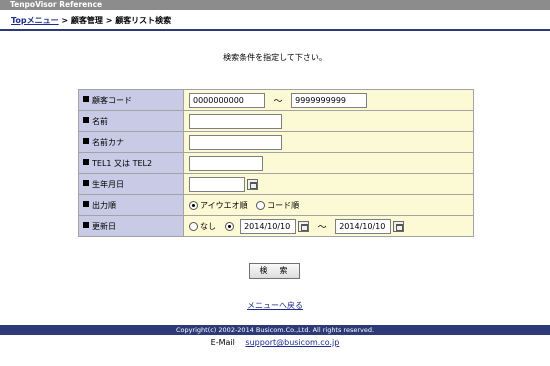 Image resolution: width=550 pixels, height=366 pixels. I want to click on row-updated: 更新日 なし ～, so click(276, 226).